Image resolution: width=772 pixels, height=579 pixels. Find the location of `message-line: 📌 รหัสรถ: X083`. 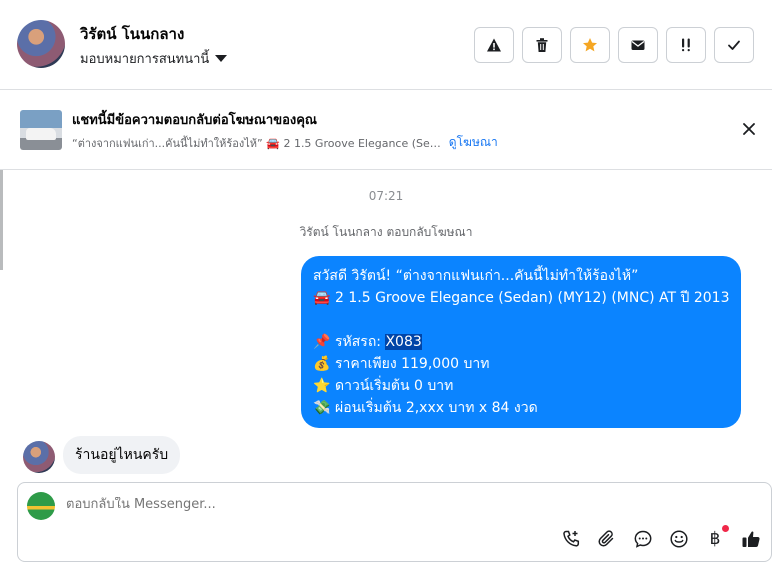

message-line: 📌 รหัสรถ: X083 is located at coordinates (521, 342).